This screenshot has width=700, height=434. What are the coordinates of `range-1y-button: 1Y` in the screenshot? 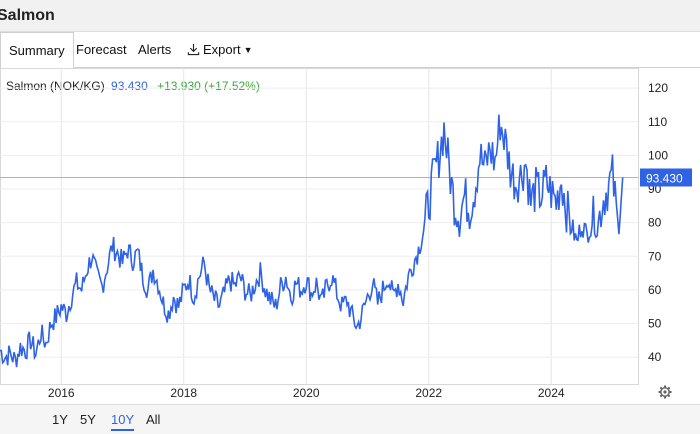 It's located at (60, 419).